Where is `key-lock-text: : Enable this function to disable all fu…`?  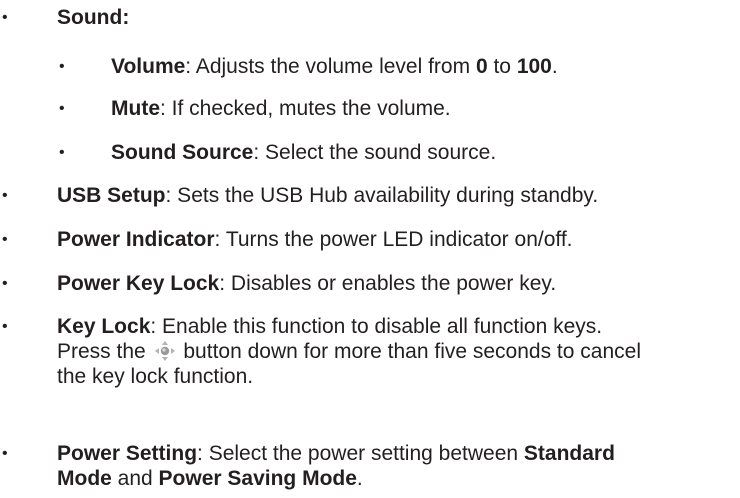 key-lock-text: : Enable this function to disable all fu… is located at coordinates (376, 326).